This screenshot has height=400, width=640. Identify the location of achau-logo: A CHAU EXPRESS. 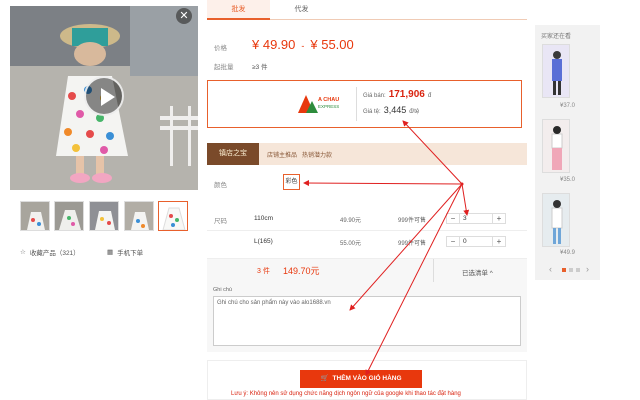
(326, 104).